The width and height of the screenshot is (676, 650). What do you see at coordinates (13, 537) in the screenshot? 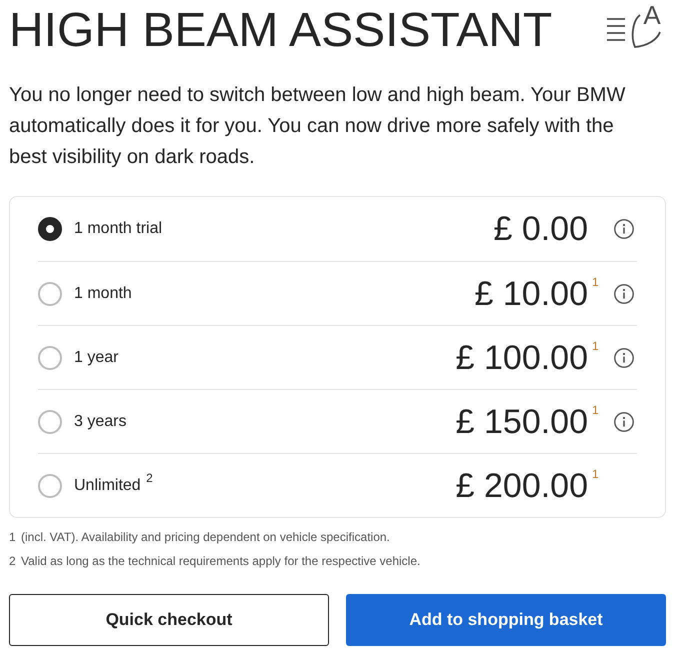
I see `footnote-number: 1` at bounding box center [13, 537].